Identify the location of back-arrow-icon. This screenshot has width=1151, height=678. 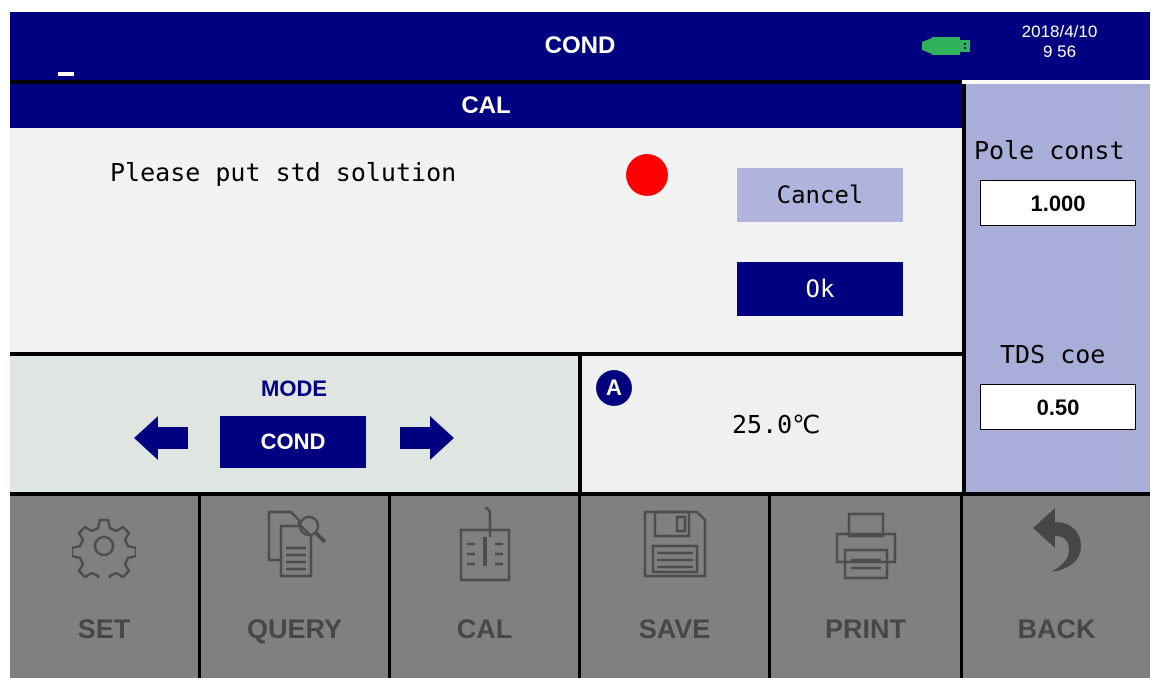
(1057, 540).